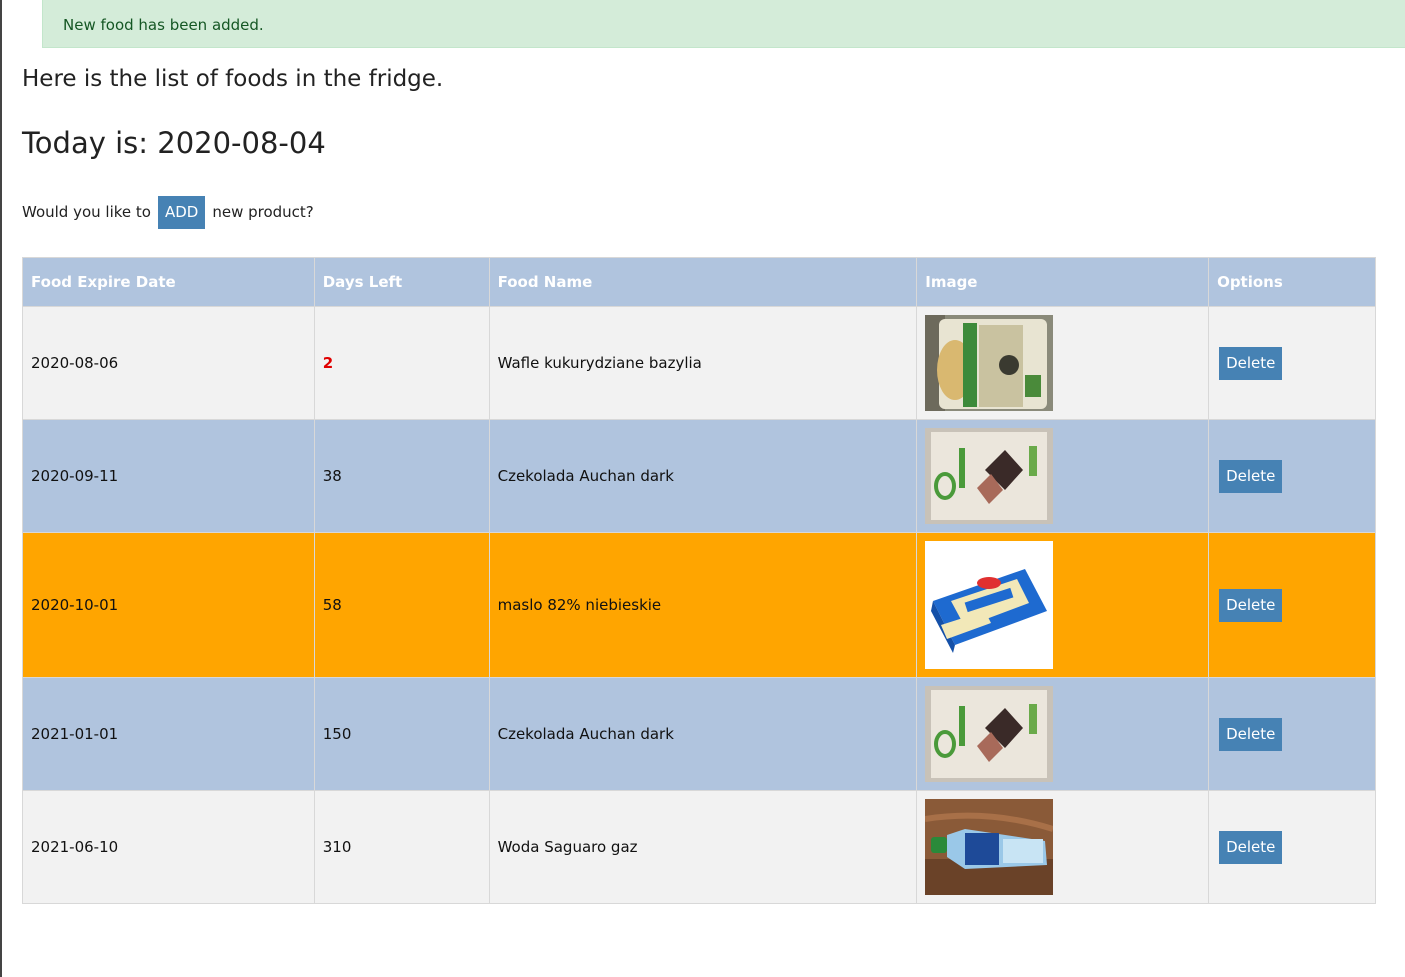 Image resolution: width=1405 pixels, height=977 pixels. Describe the element at coordinates (263, 212) in the screenshot. I see `add-prompt-after: new product?` at that location.